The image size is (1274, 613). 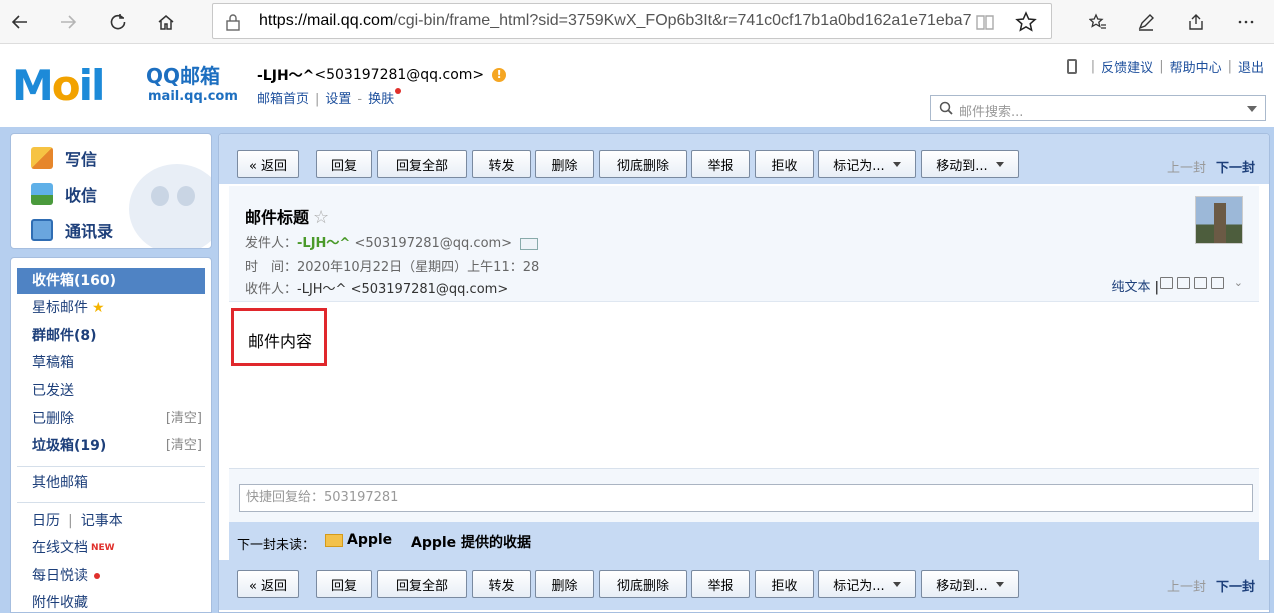 I want to click on new-window-icon, so click(x=1166, y=282).